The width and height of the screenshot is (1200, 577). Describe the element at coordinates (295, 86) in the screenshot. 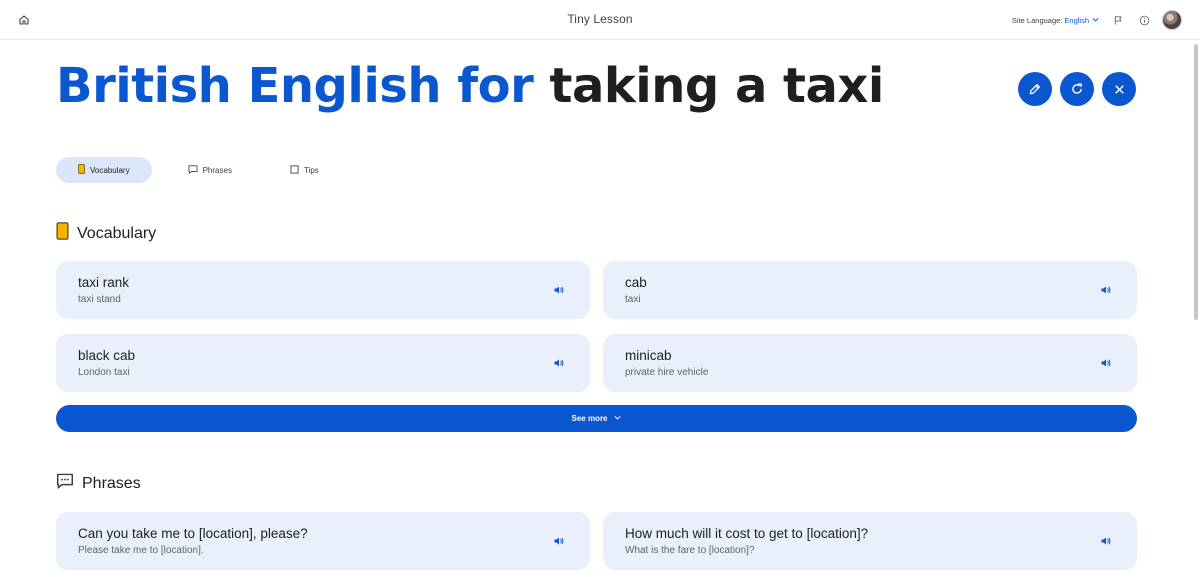

I see `title-highlight: British English for` at that location.